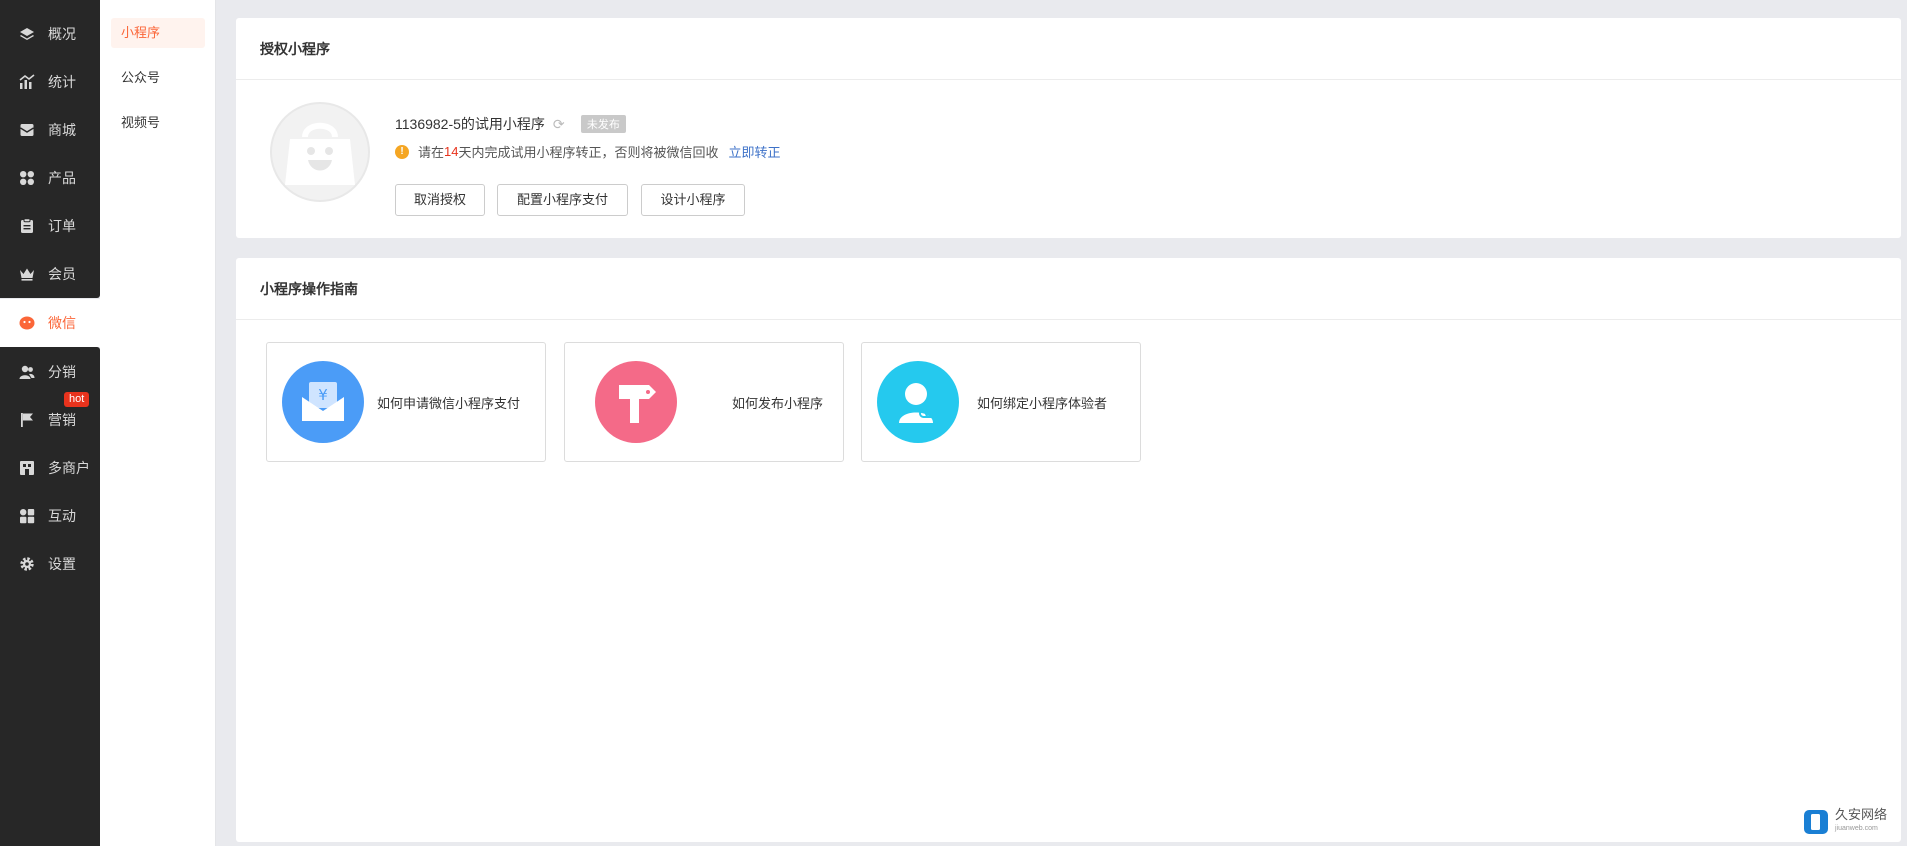 This screenshot has height=846, width=1907. Describe the element at coordinates (431, 152) in the screenshot. I see `notice-prefix: 请在` at that location.